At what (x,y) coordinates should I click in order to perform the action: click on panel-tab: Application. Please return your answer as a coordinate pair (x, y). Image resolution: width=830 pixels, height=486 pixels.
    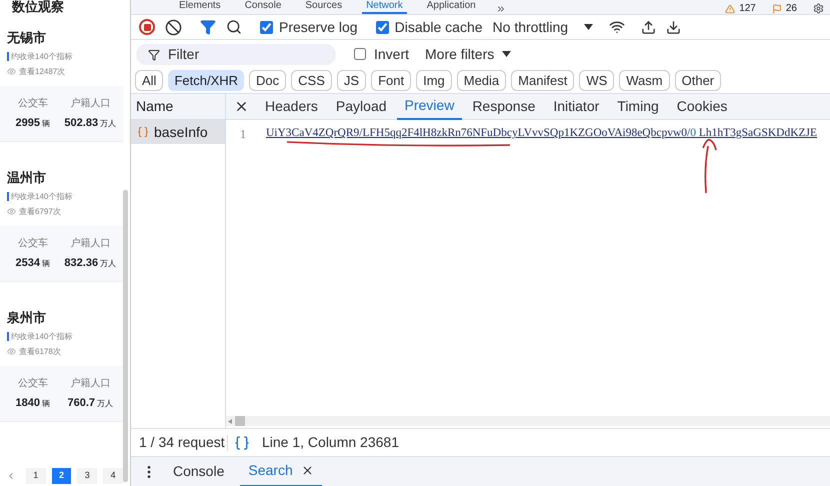
    Looking at the image, I should click on (451, 7).